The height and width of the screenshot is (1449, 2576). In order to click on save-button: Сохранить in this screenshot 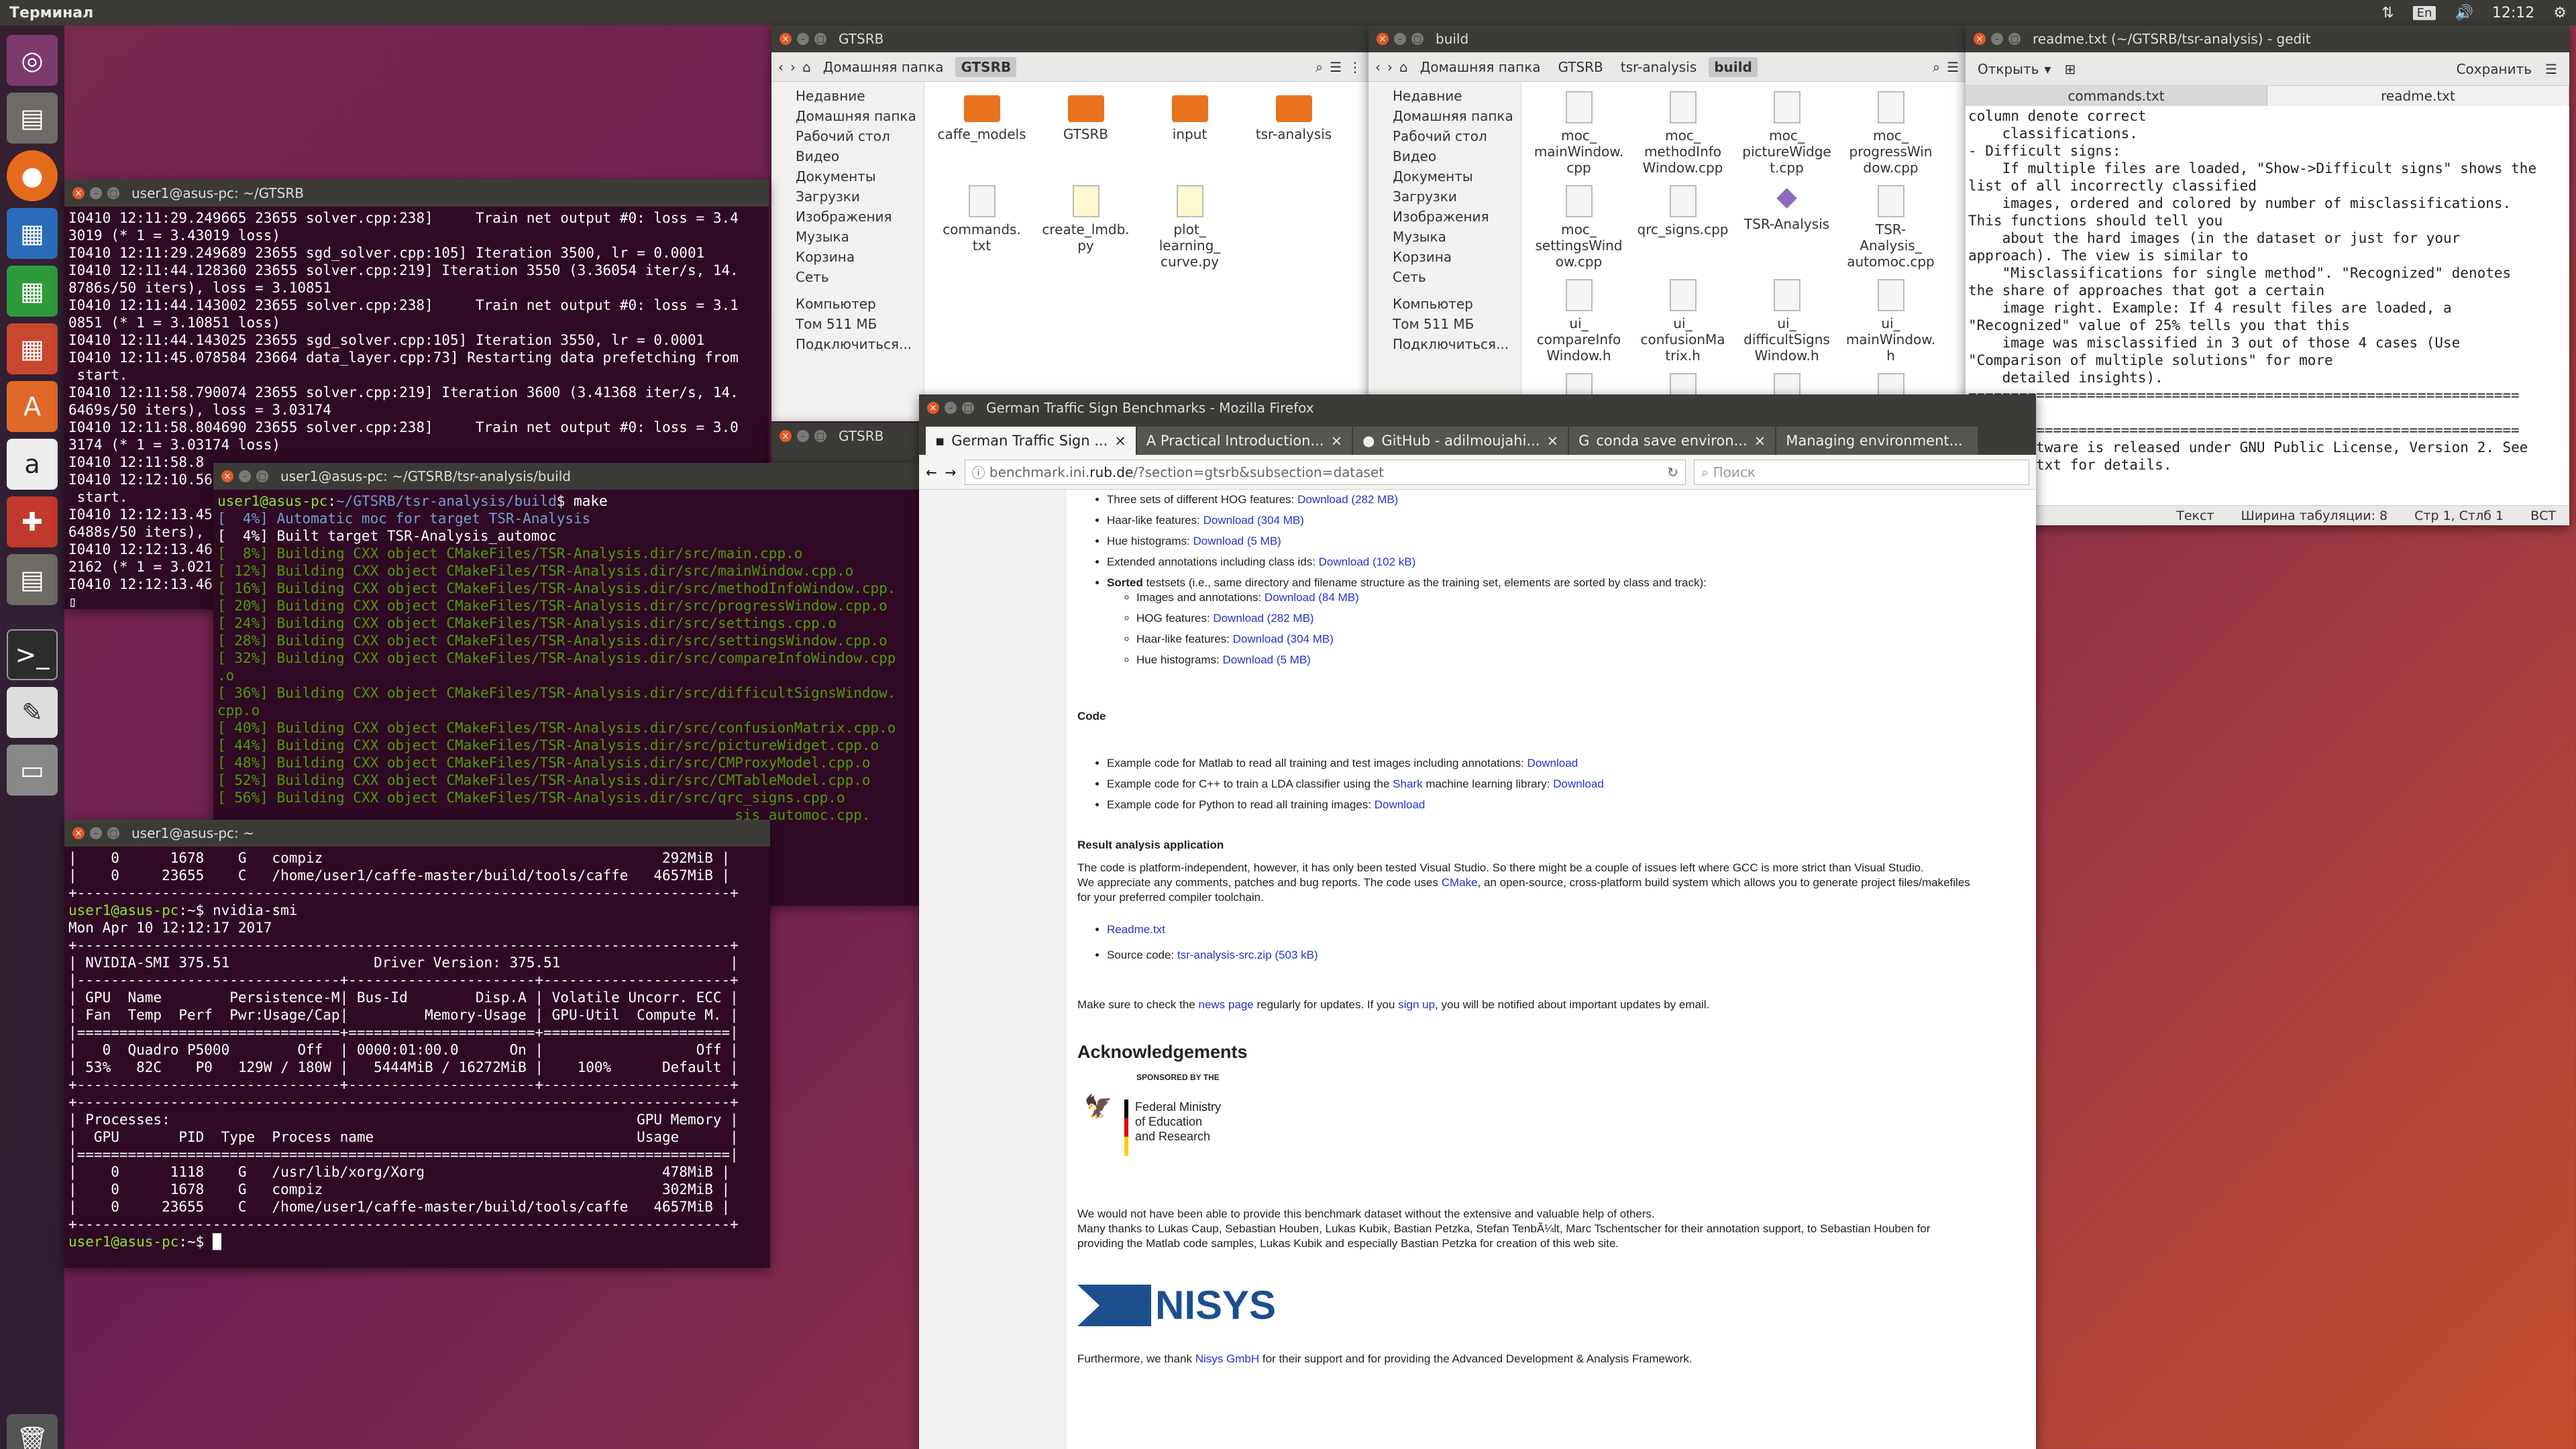, I will do `click(2494, 69)`.